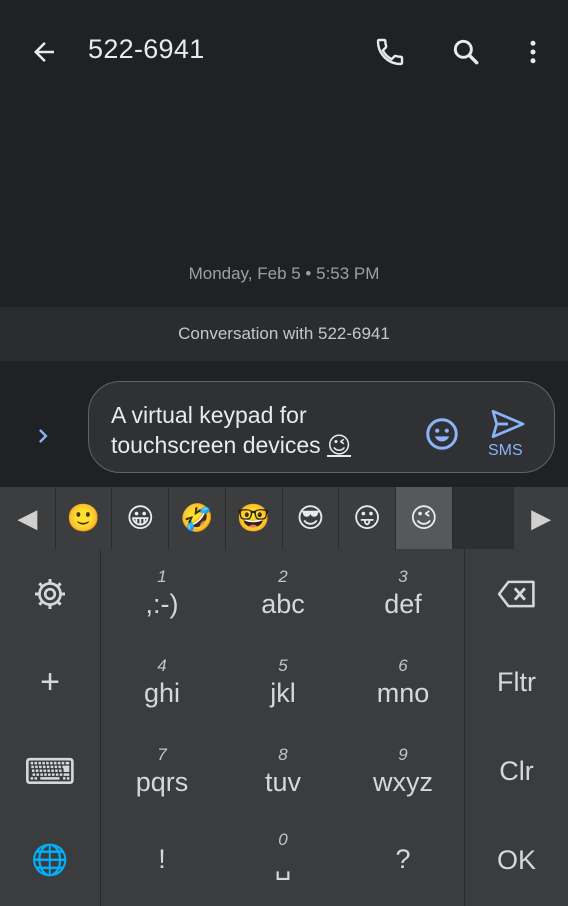 Image resolution: width=568 pixels, height=906 pixels. Describe the element at coordinates (83, 518) in the screenshot. I see `emoji-suggestion: 🙂` at that location.